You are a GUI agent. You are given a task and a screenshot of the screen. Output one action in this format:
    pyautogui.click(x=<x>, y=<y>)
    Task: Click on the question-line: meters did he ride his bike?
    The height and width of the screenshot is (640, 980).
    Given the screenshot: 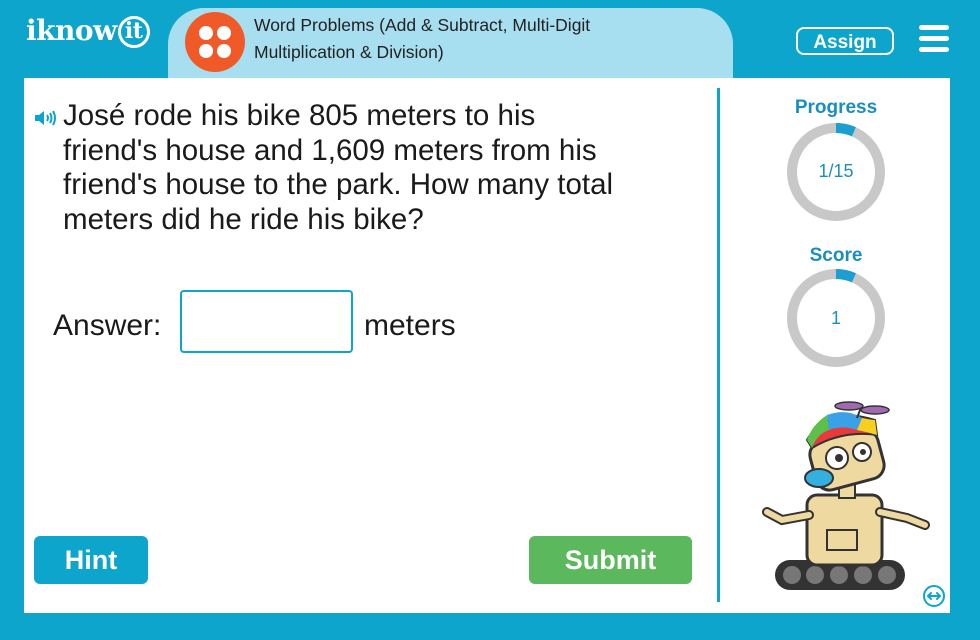 What is the action you would take?
    pyautogui.click(x=243, y=219)
    